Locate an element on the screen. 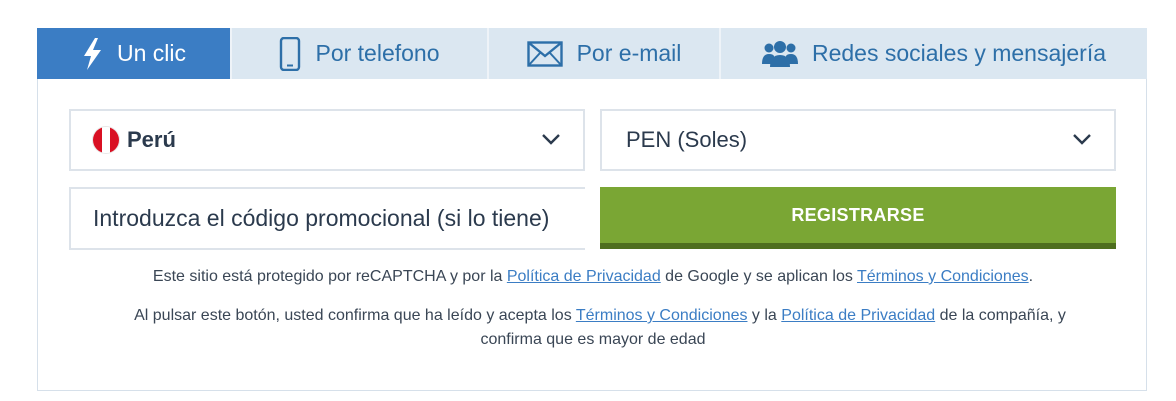 This screenshot has width=1176, height=401. google-terms-link: Términos y Condiciones is located at coordinates (943, 276).